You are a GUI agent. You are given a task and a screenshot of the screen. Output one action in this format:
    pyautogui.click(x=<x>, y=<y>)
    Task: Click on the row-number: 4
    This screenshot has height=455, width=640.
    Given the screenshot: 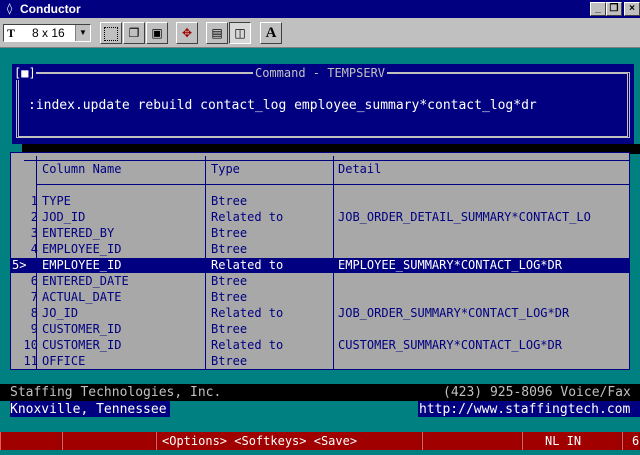 What is the action you would take?
    pyautogui.click(x=34, y=249)
    